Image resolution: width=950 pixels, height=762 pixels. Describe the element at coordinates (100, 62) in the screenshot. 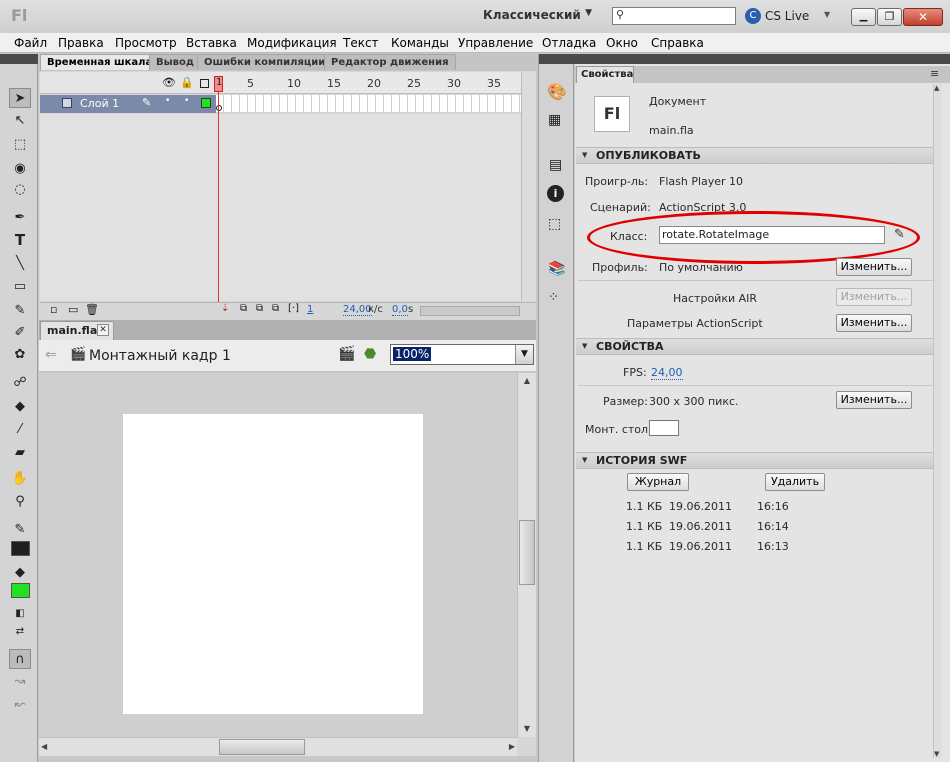

I see `tab-timeline: Временная шкала` at that location.